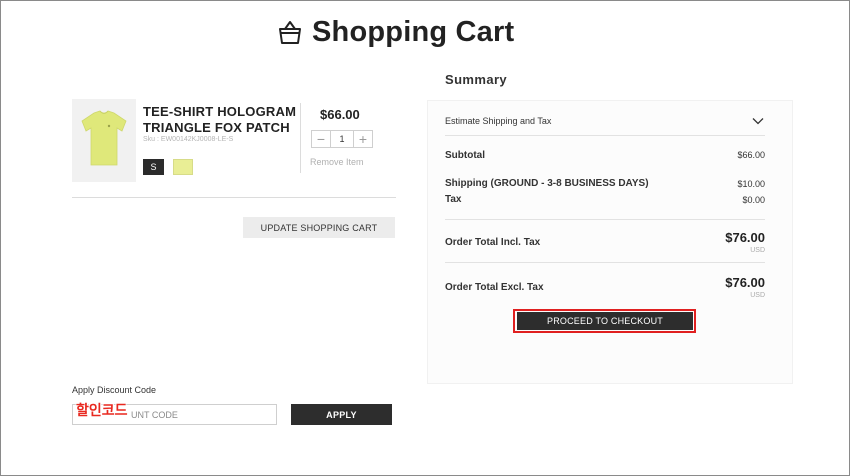 This screenshot has height=476, width=850. What do you see at coordinates (220, 111) in the screenshot?
I see `product-name-line1: TEE-SHIRT HOLOGRAM` at bounding box center [220, 111].